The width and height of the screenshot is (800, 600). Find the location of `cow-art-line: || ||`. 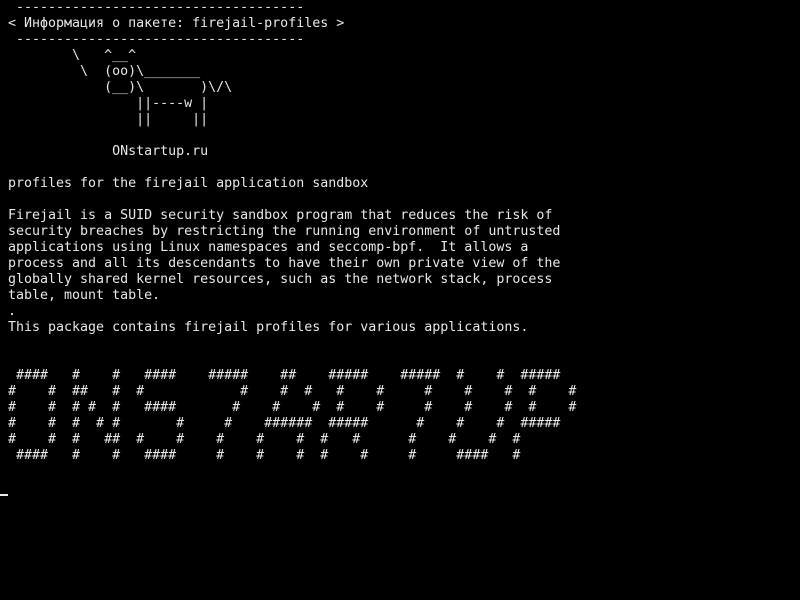

cow-art-line: || || is located at coordinates (108, 119).